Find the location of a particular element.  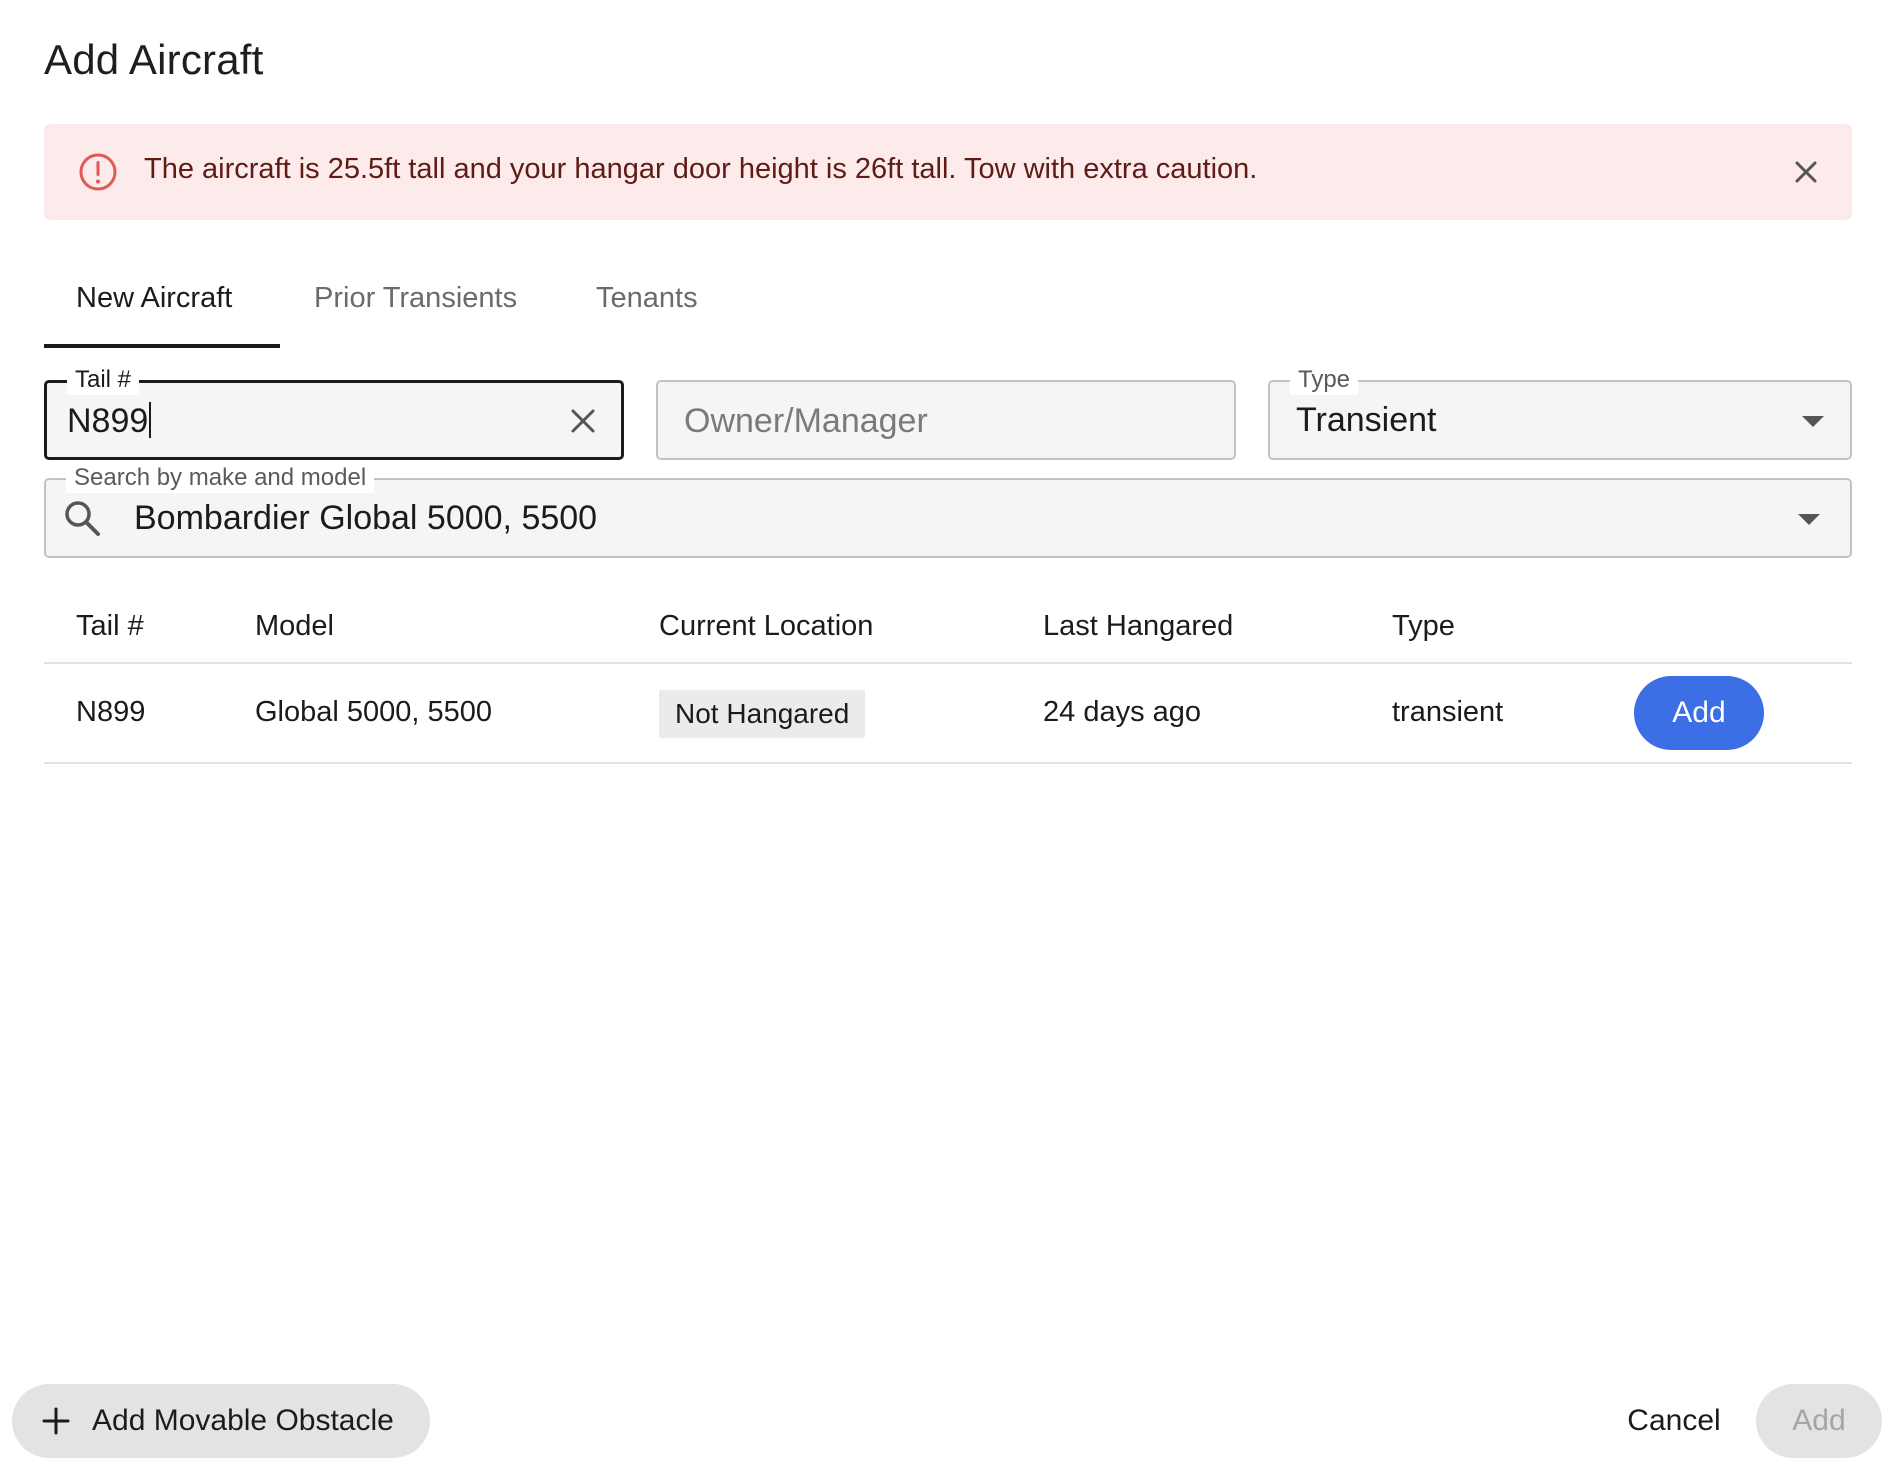

owner-manager-field: Owner/Manager is located at coordinates (946, 420).